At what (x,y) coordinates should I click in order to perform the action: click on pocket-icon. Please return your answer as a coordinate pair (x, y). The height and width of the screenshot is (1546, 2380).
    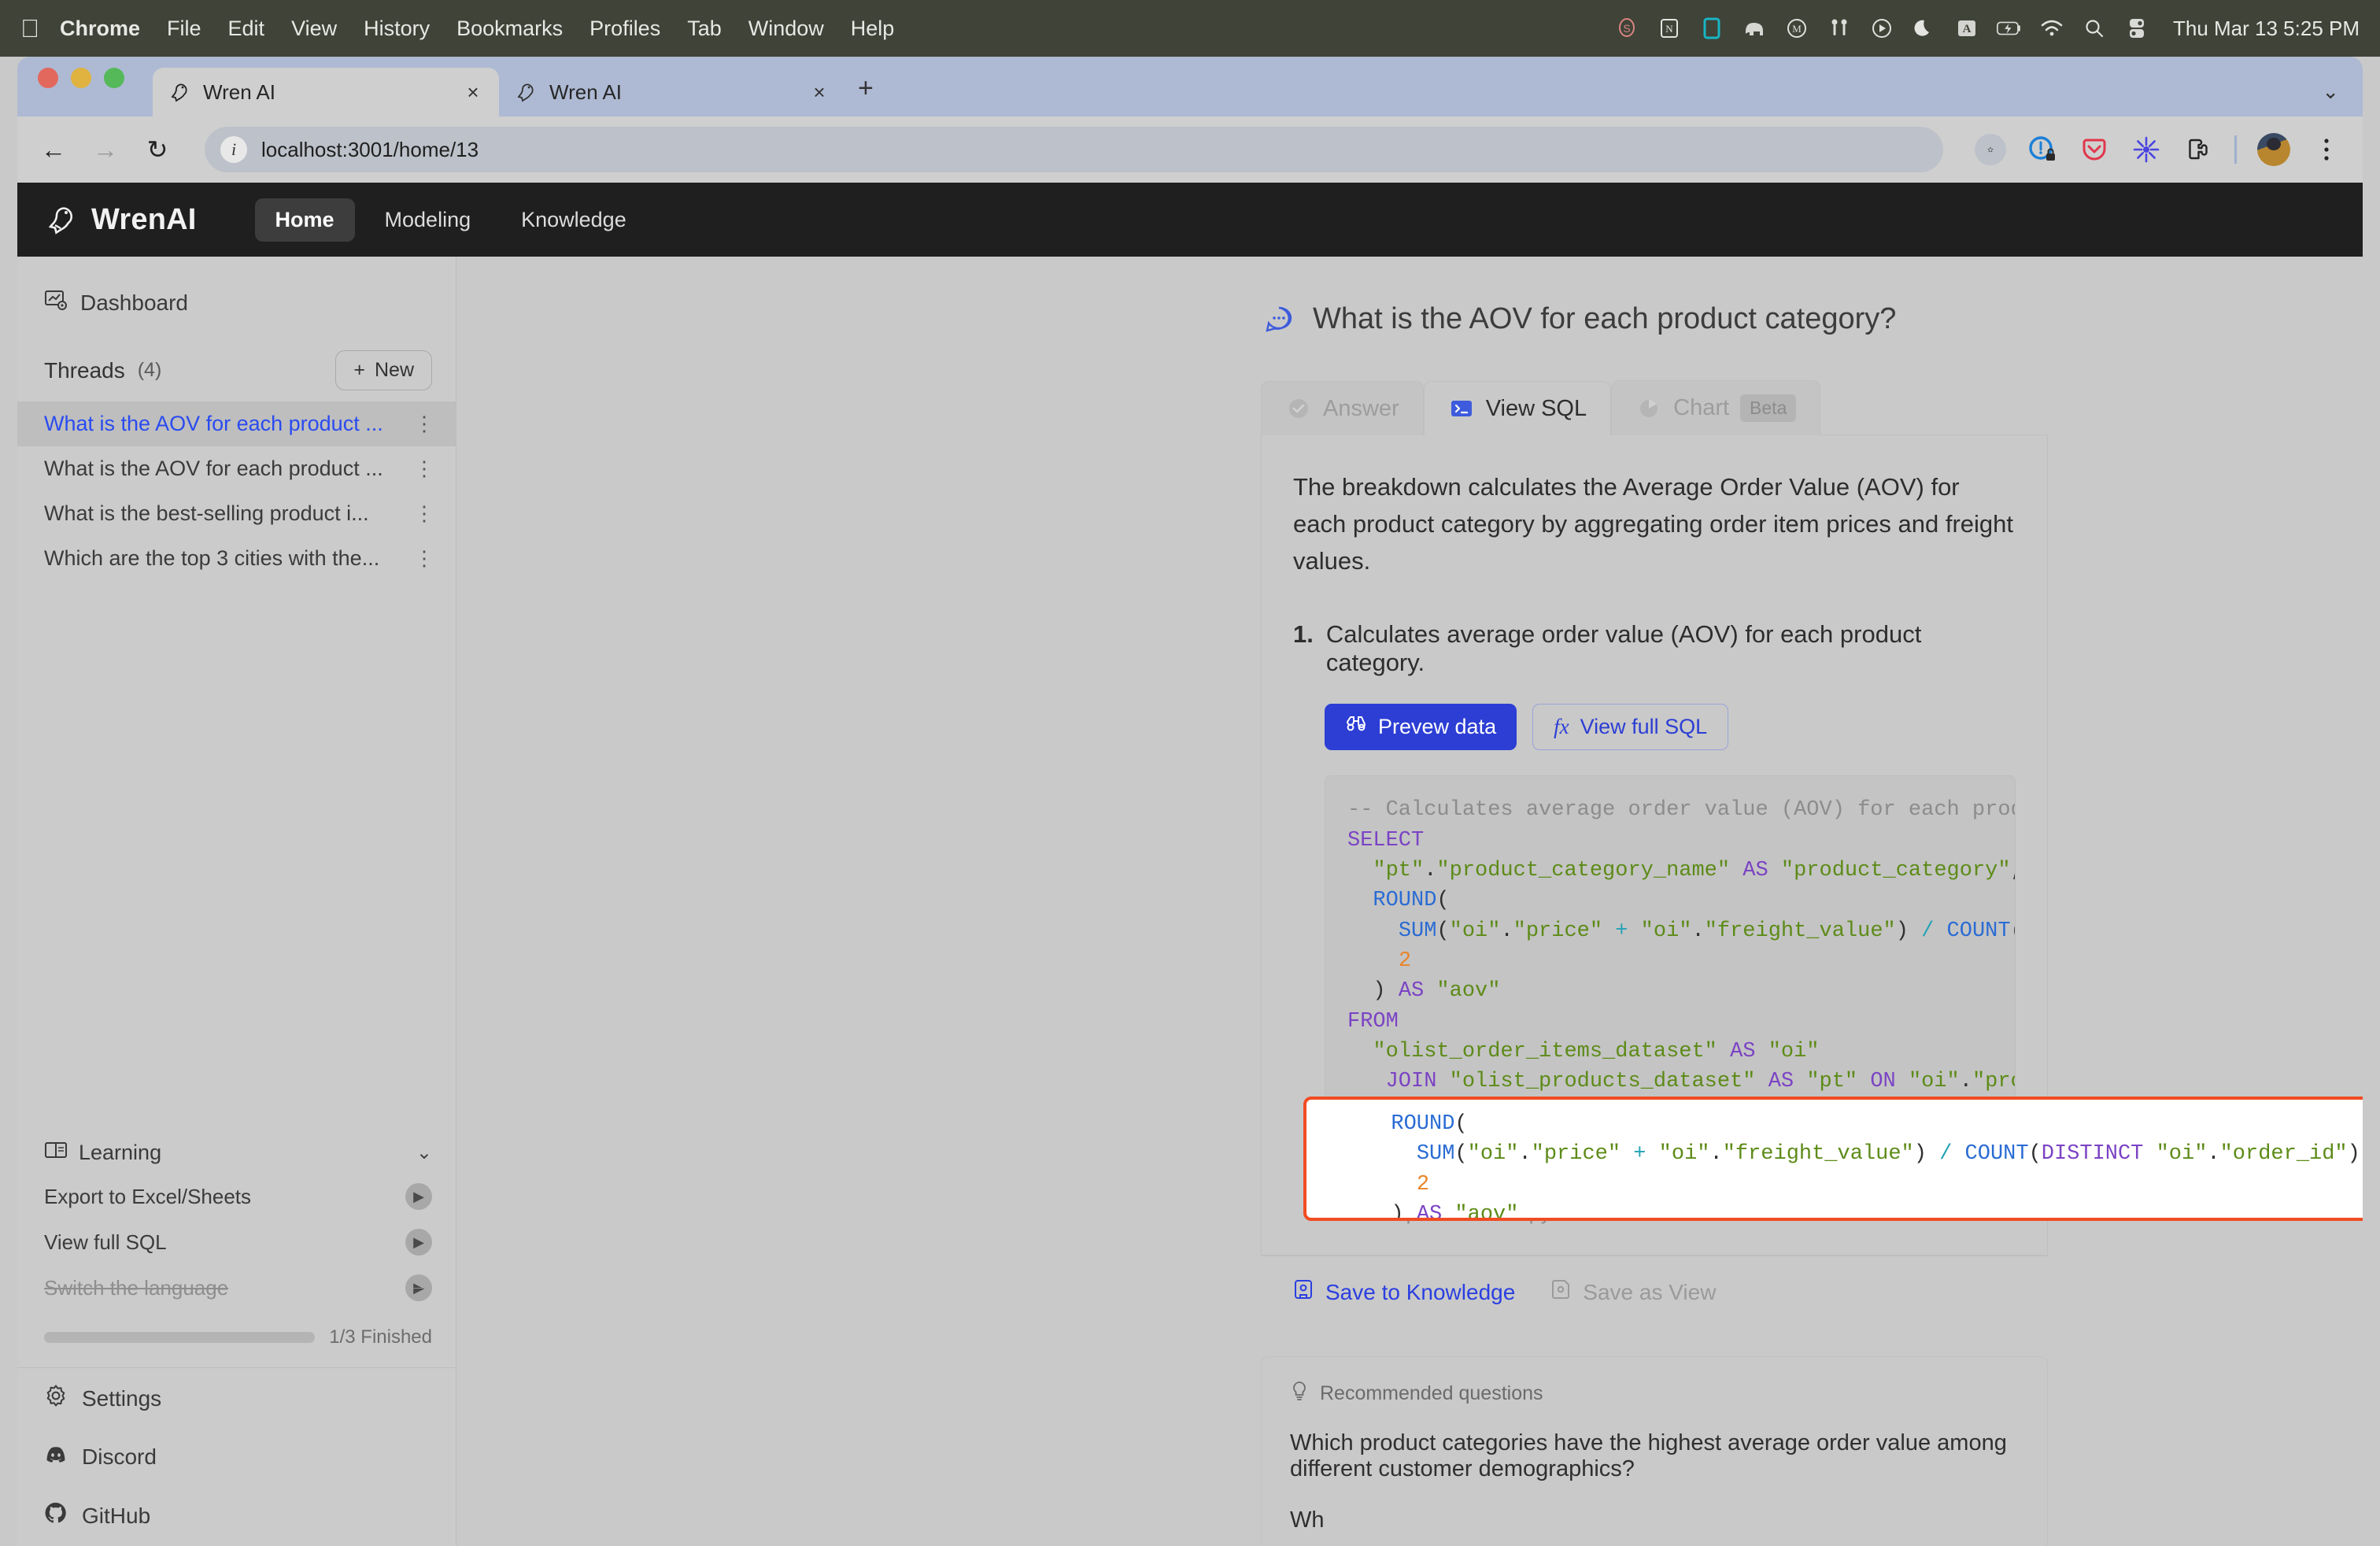
    Looking at the image, I should click on (2094, 150).